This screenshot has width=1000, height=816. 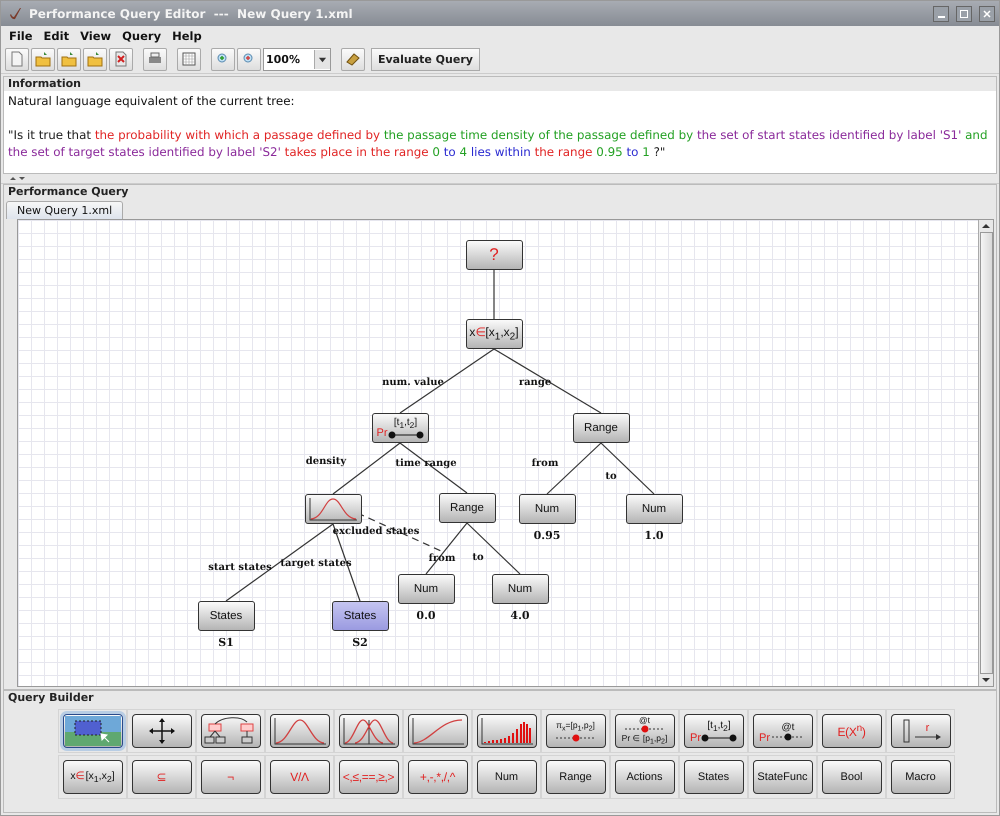 I want to click on move-tool-button, so click(x=162, y=731).